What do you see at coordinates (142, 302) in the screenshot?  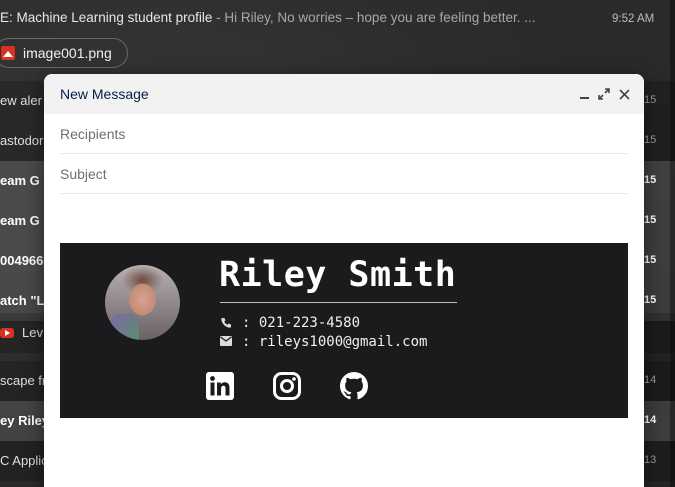 I see `avatar` at bounding box center [142, 302].